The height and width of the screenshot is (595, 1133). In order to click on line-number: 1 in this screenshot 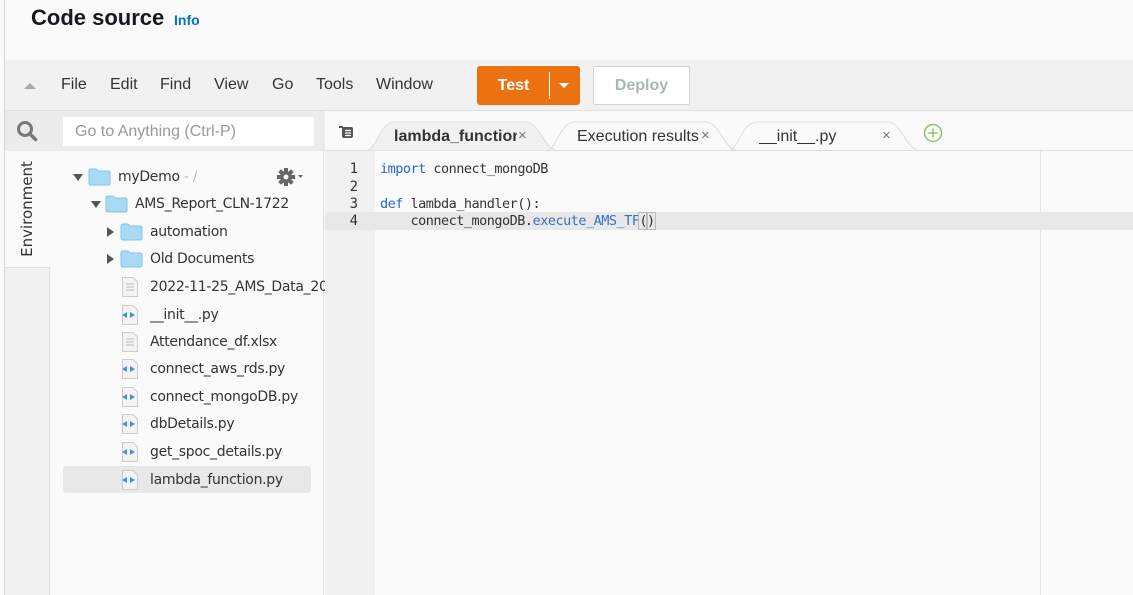, I will do `click(353, 169)`.